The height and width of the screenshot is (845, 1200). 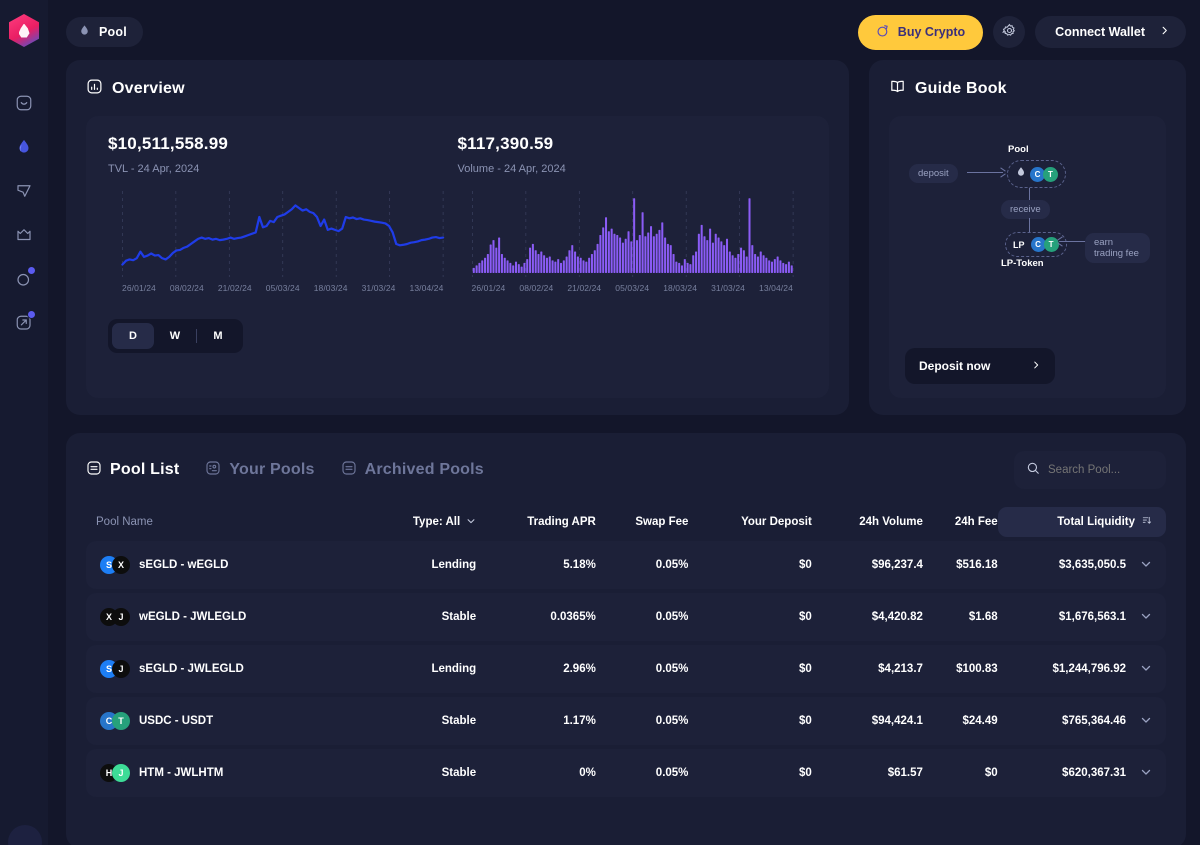 What do you see at coordinates (1101, 470) in the screenshot?
I see `search-input` at bounding box center [1101, 470].